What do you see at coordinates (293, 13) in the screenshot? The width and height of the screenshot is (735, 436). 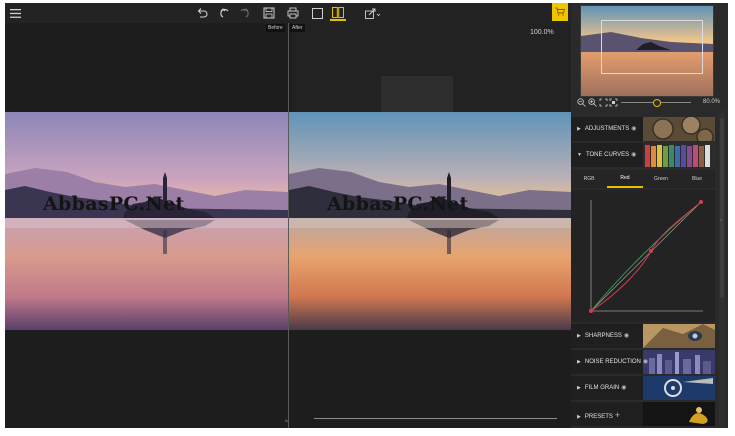 I see `print-icon` at bounding box center [293, 13].